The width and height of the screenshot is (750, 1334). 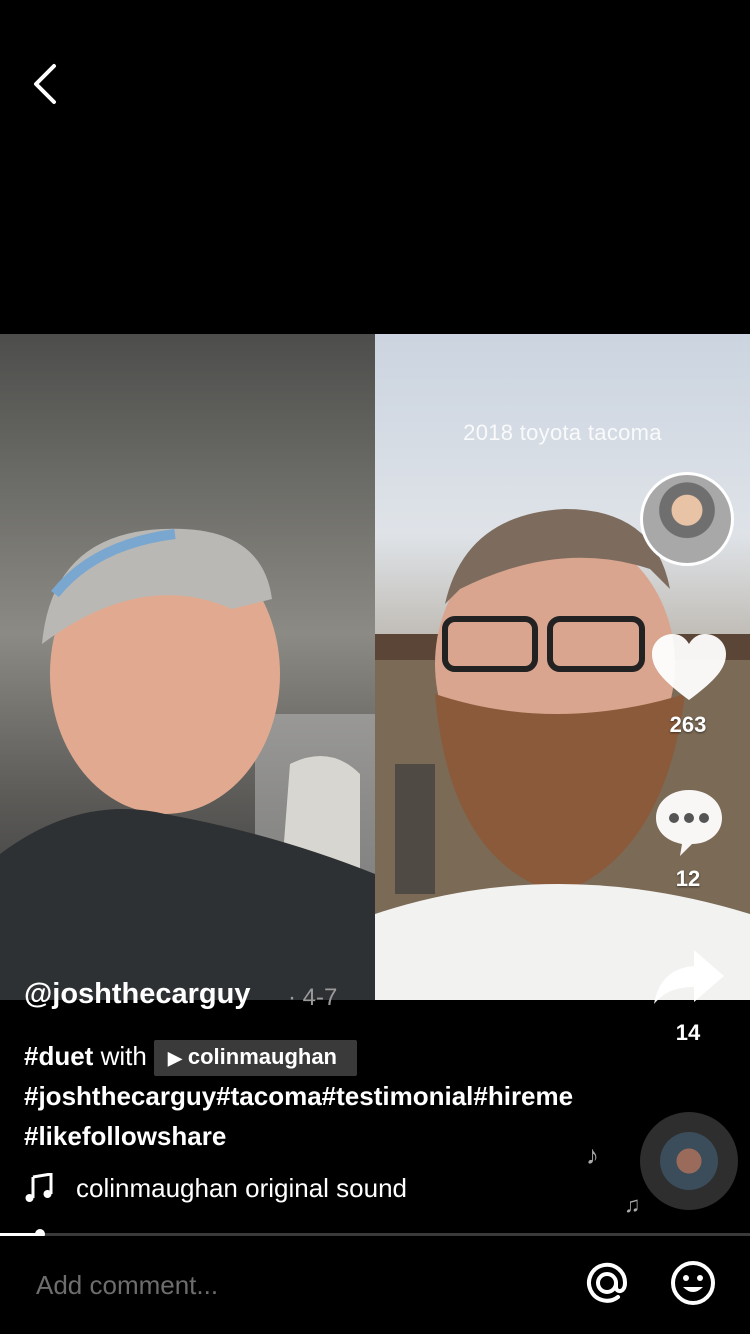 I want to click on mention-button, so click(x=607, y=1283).